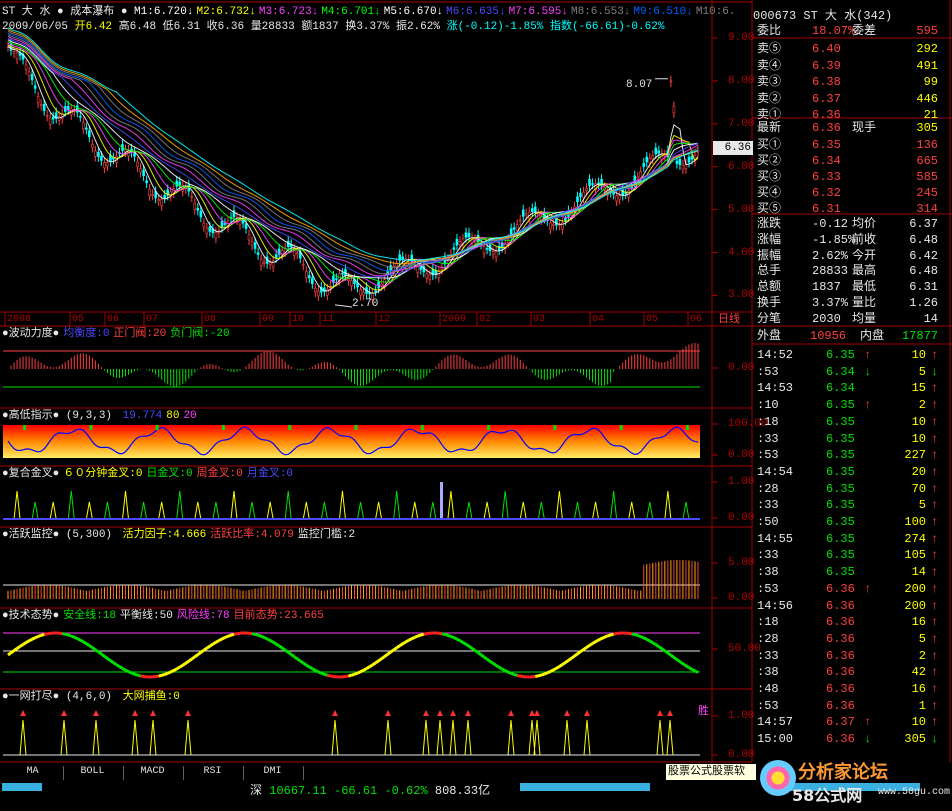  I want to click on panel-value: 负门阀:-20, so click(200, 334).